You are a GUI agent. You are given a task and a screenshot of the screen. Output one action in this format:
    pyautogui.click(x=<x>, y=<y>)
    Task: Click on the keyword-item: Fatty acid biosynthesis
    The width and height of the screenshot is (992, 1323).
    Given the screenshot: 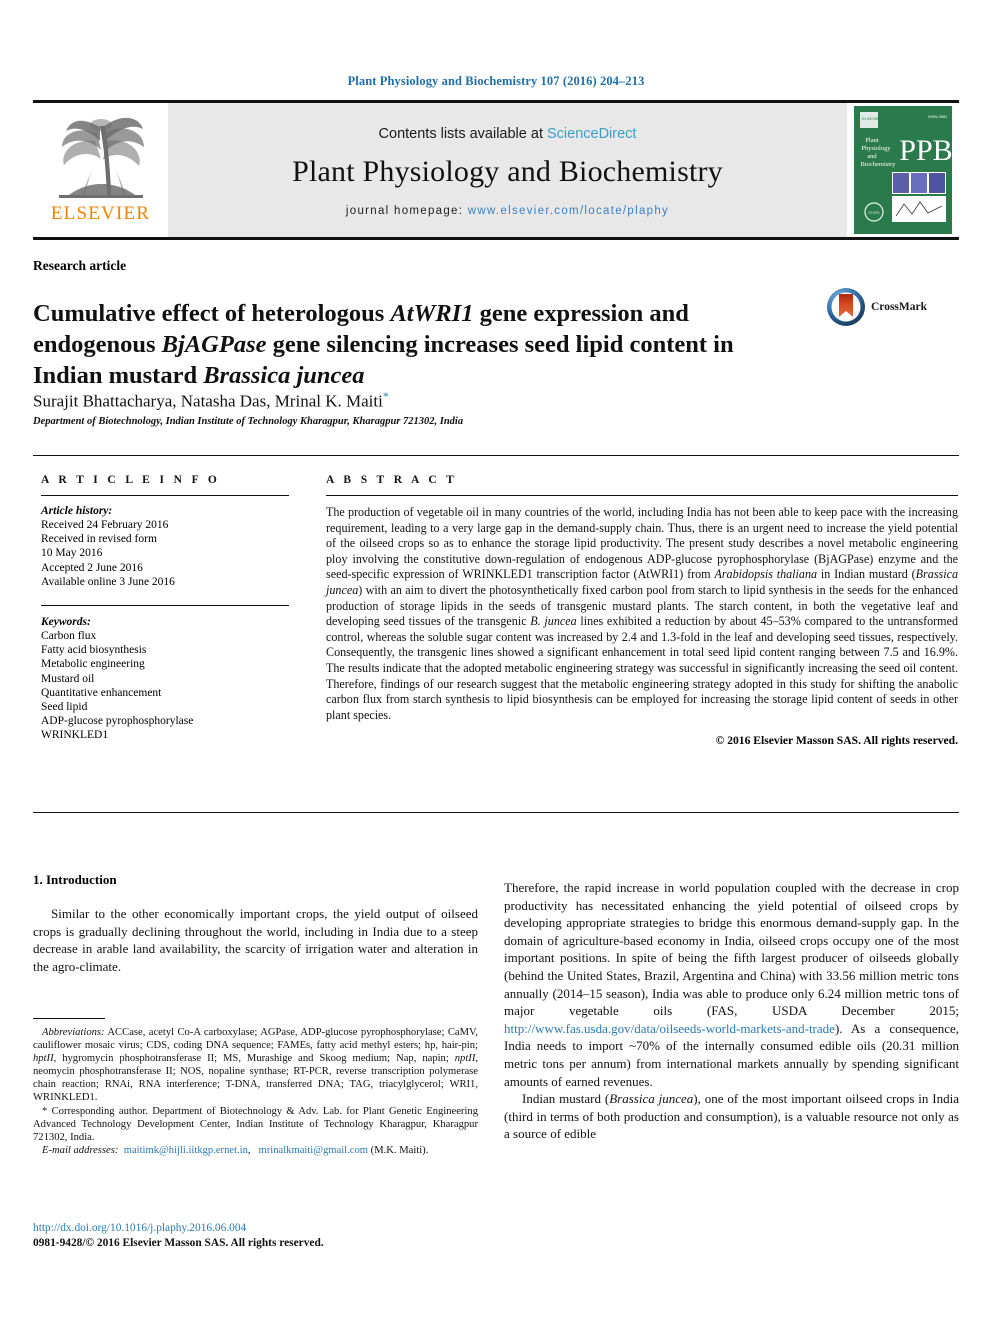 What is the action you would take?
    pyautogui.click(x=94, y=650)
    